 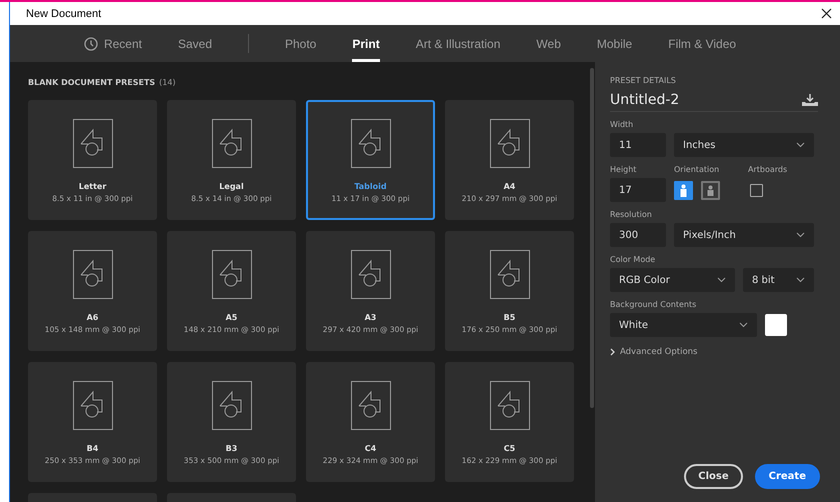 What do you see at coordinates (768, 169) in the screenshot?
I see `field-label: Artboards` at bounding box center [768, 169].